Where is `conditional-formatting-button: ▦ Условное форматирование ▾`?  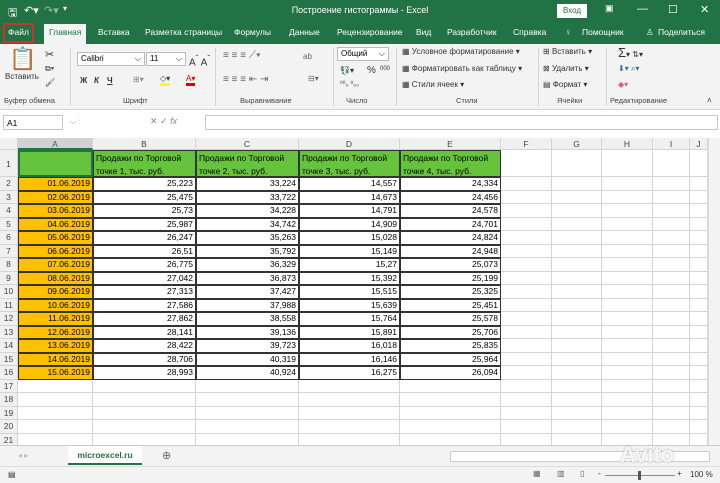 conditional-formatting-button: ▦ Условное форматирование ▾ is located at coordinates (461, 51).